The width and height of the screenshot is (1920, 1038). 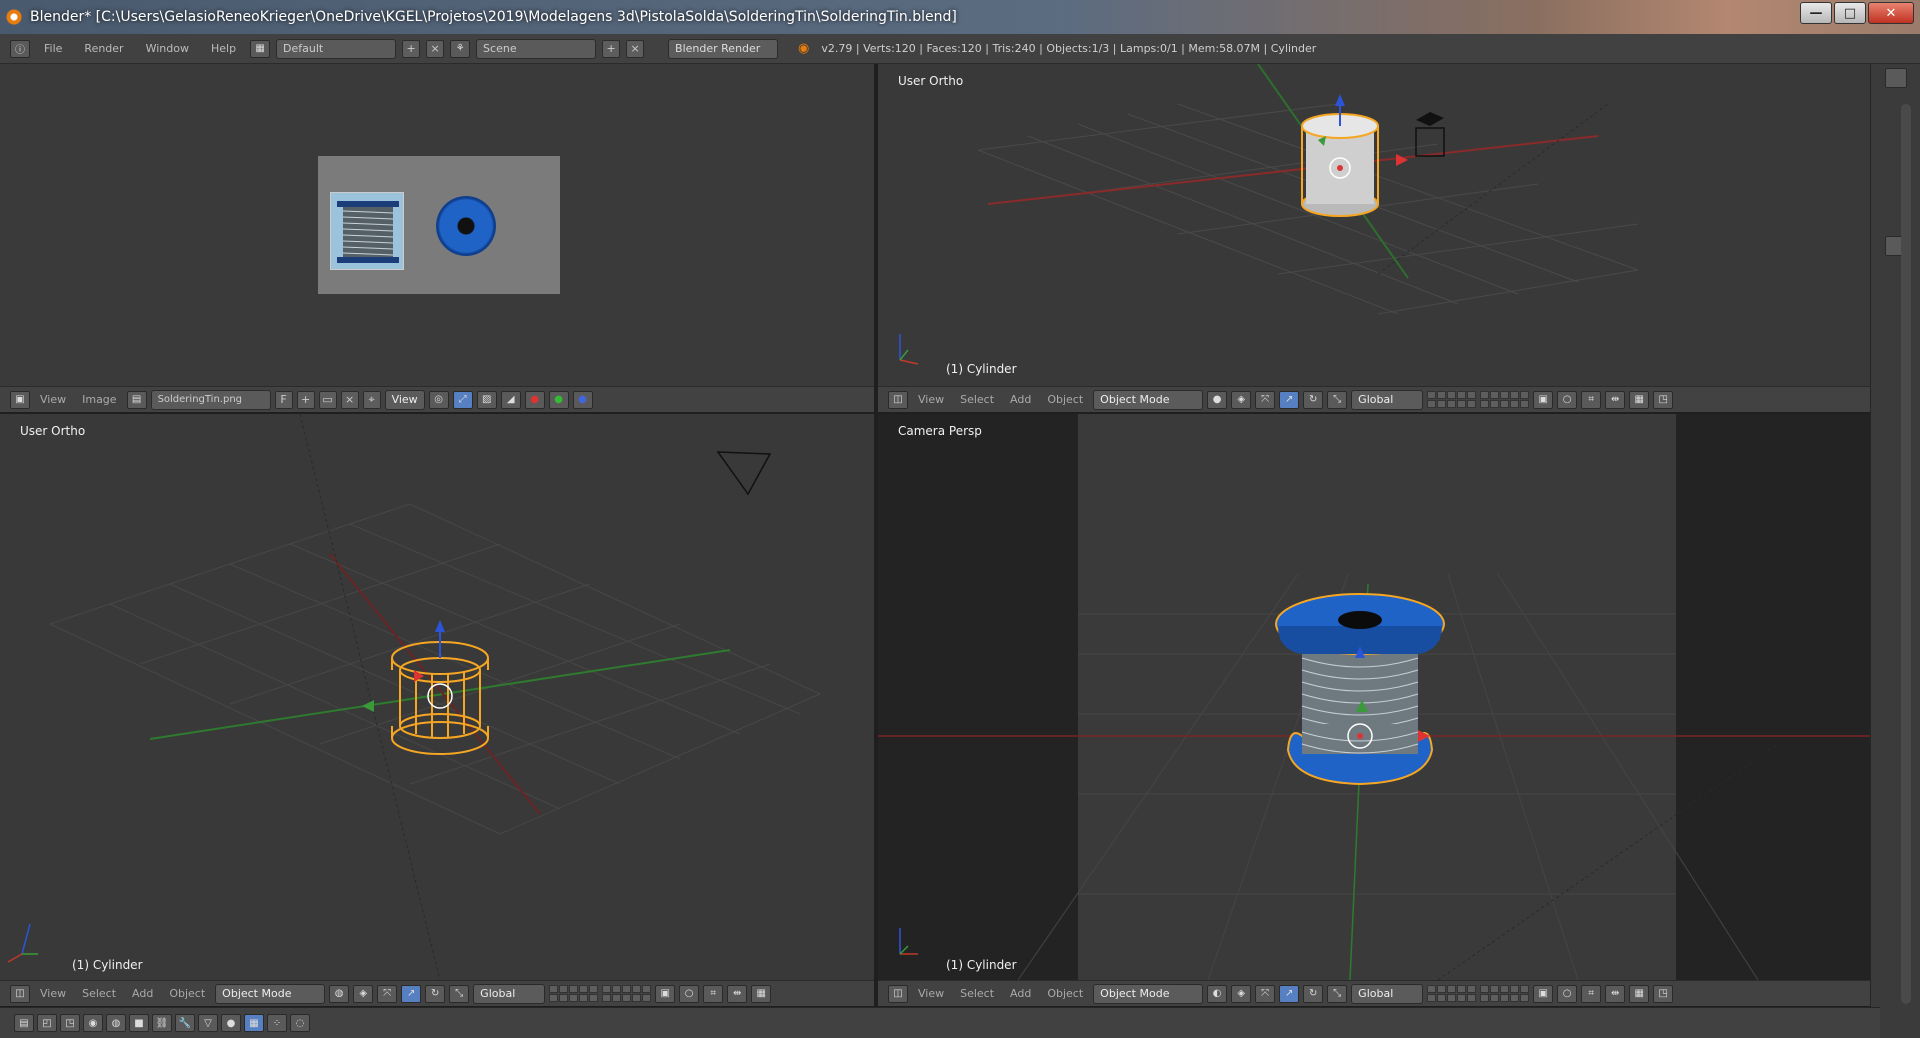 I want to click on scene-icon: ⚘, so click(x=460, y=48).